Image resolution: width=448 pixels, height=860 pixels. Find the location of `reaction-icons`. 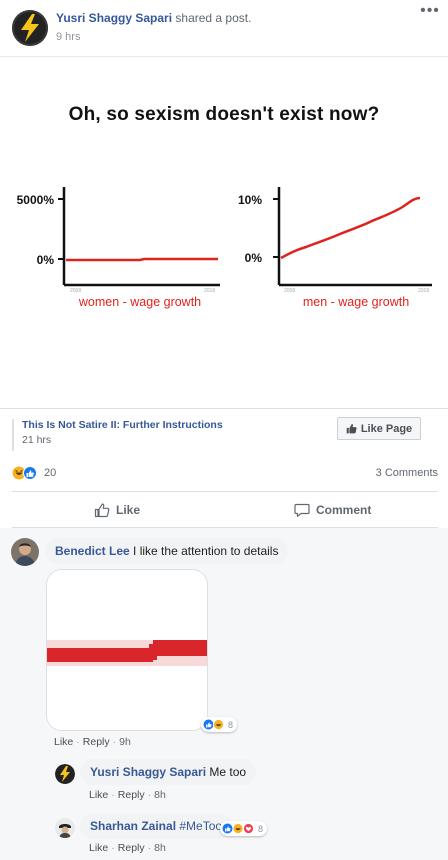

reaction-icons is located at coordinates (26, 473).